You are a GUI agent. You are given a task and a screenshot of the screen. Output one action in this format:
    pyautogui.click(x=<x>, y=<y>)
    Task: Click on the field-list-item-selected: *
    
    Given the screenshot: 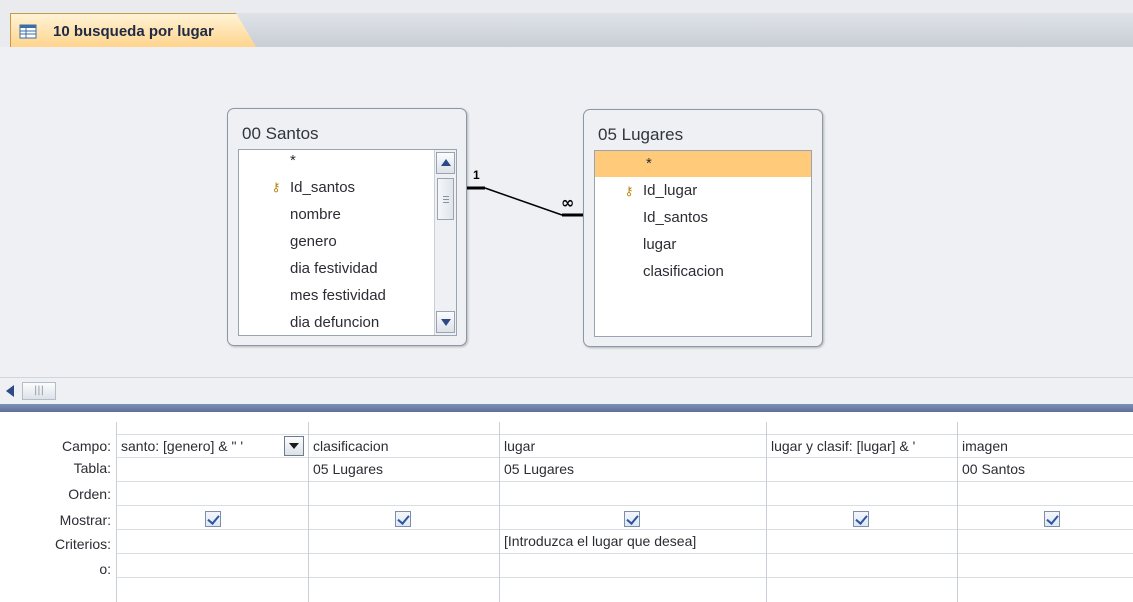 What is the action you would take?
    pyautogui.click(x=703, y=164)
    